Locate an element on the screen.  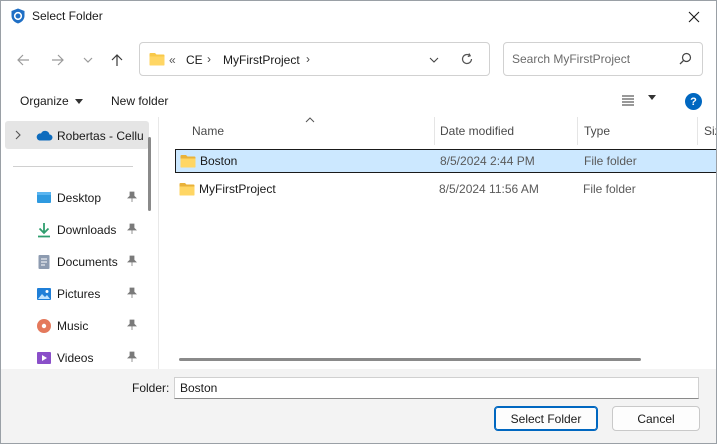
sidebar-item-label: Robertas - Cellu is located at coordinates (100, 136).